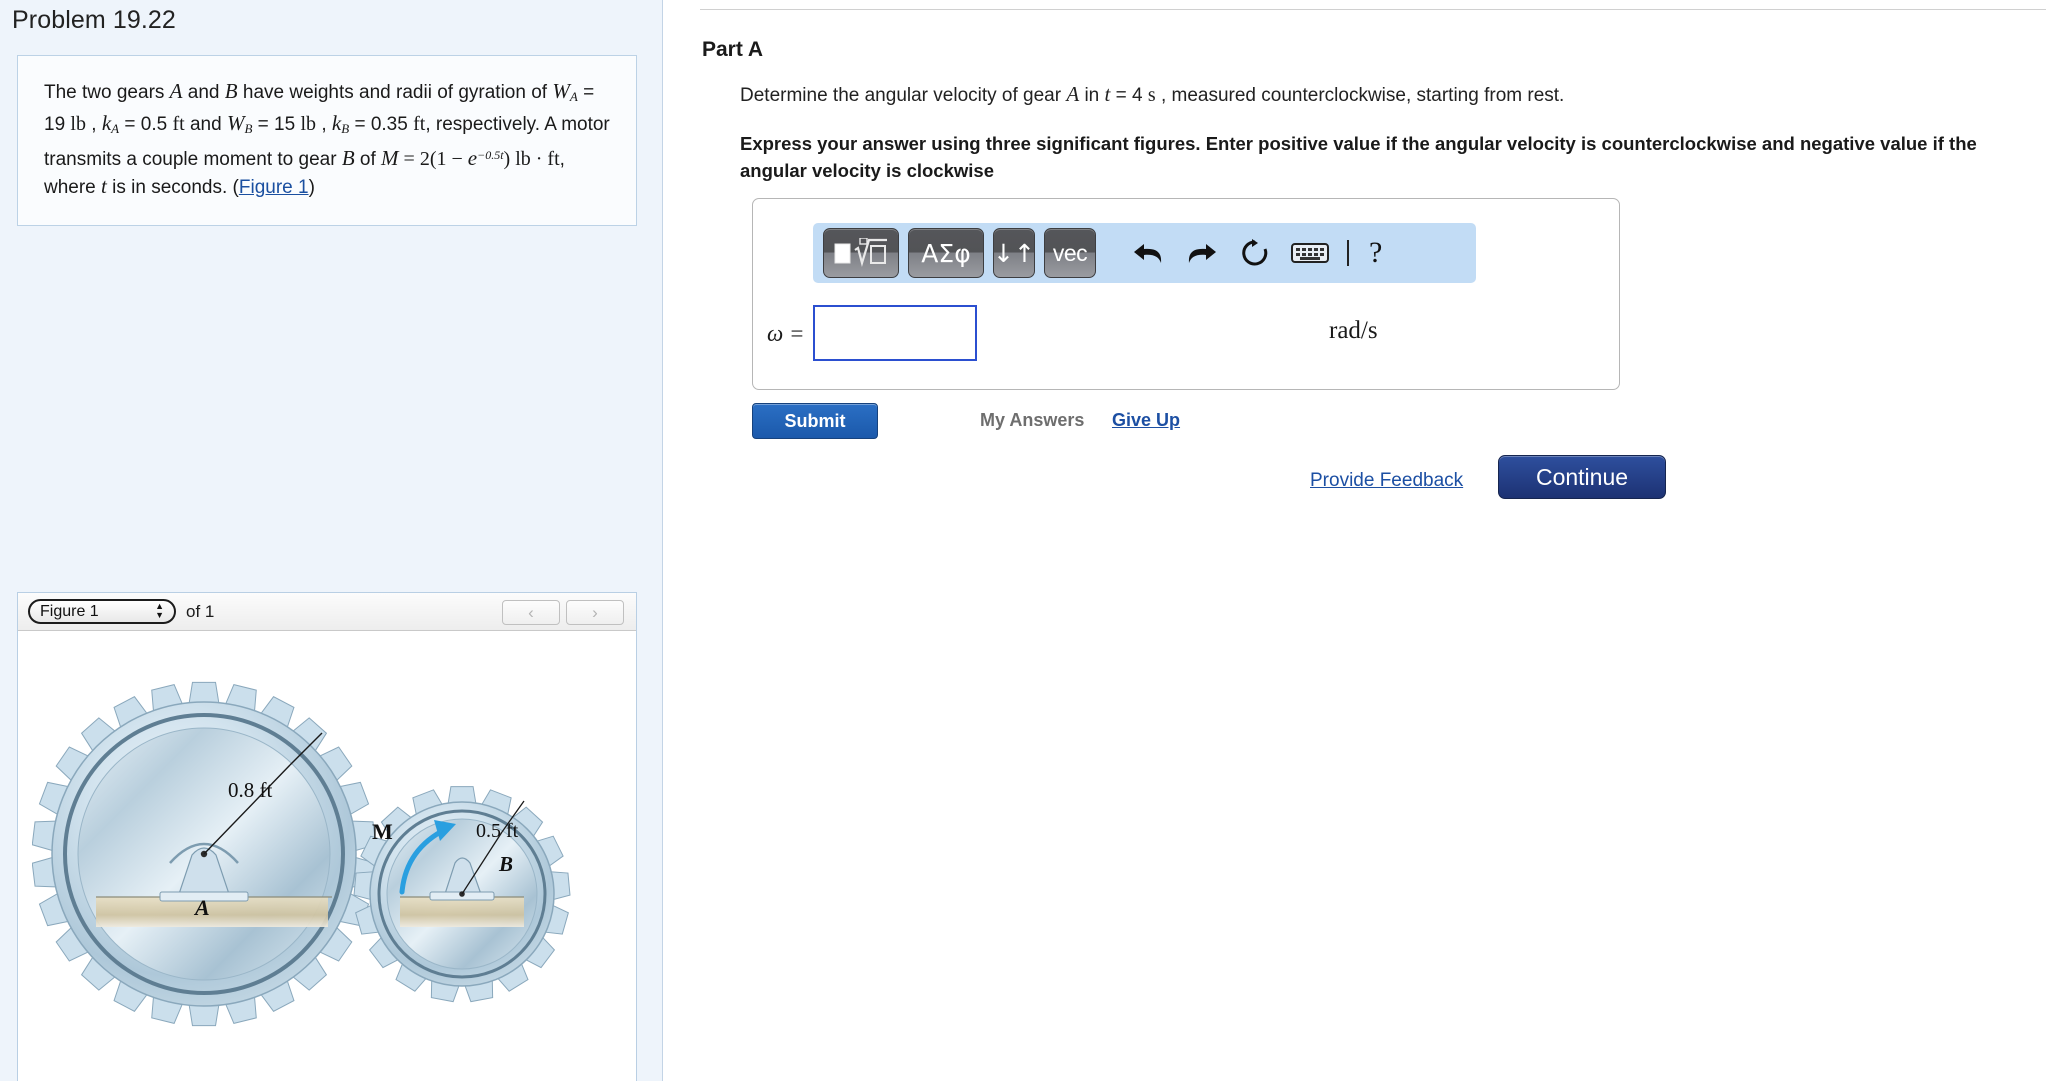 This screenshot has height=1081, width=2046. Describe the element at coordinates (345, 128) in the screenshot. I see `symbol-kb-sub: B` at that location.